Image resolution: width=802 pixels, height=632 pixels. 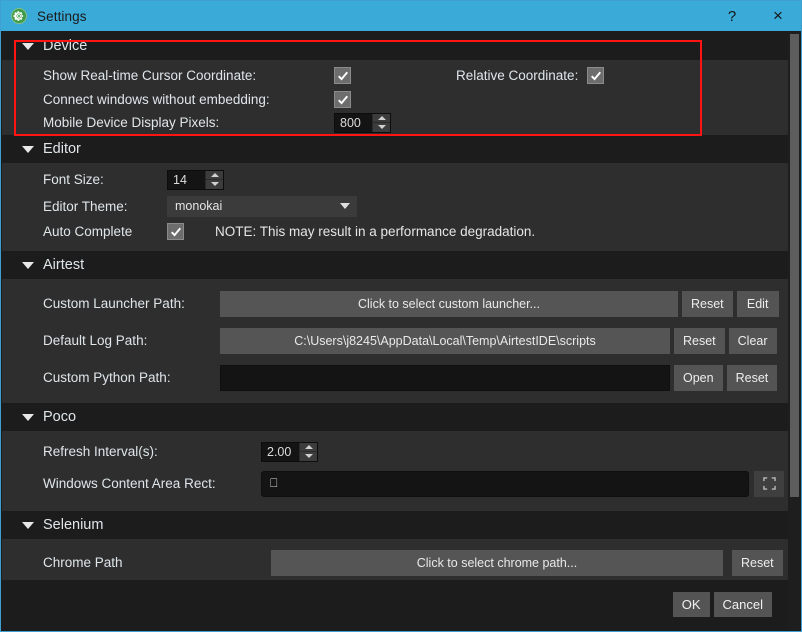 I want to click on checkbox-connect-windows, so click(x=342, y=99).